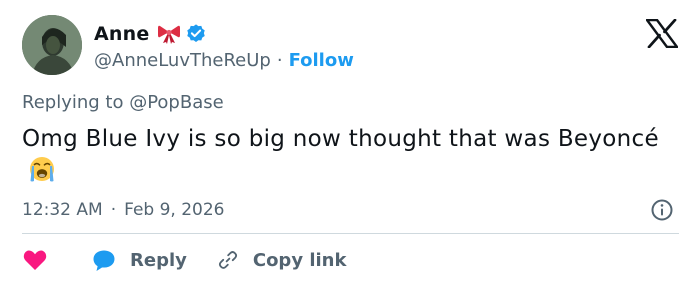  I want to click on copy-link-label: Copy link, so click(299, 260).